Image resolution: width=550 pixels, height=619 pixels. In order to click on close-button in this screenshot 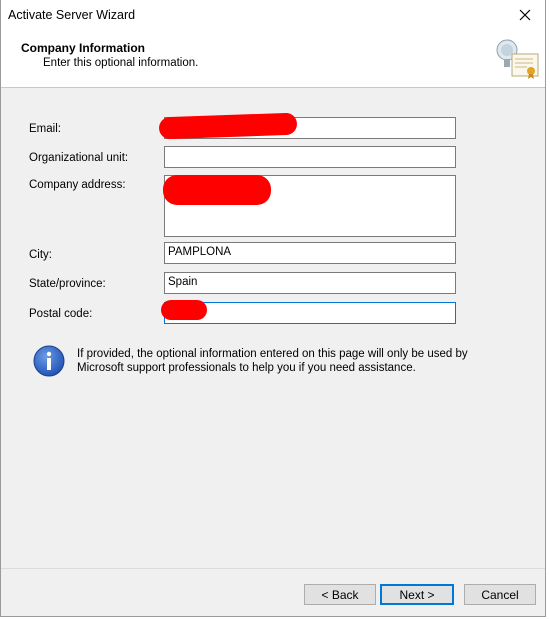, I will do `click(525, 15)`.